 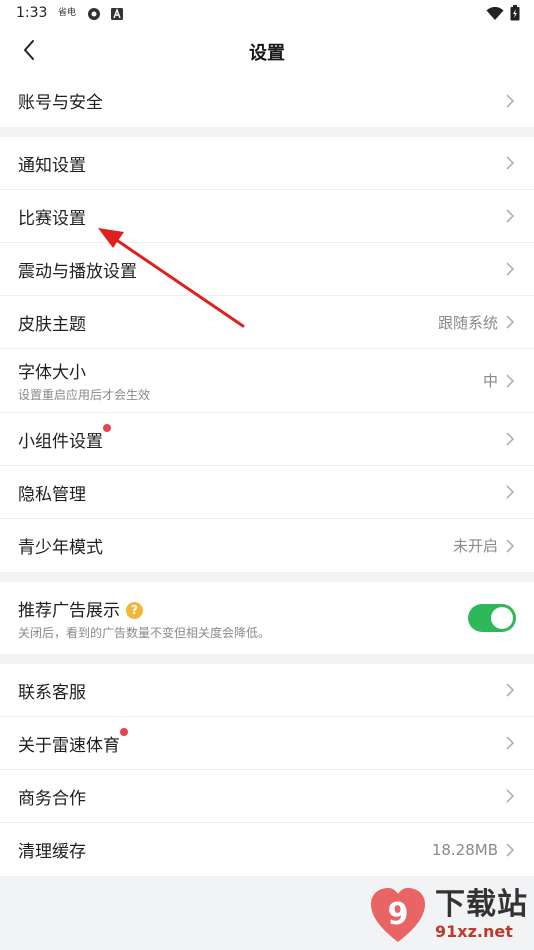 I want to click on settings-item-account-security: 账号与安全, so click(x=267, y=100).